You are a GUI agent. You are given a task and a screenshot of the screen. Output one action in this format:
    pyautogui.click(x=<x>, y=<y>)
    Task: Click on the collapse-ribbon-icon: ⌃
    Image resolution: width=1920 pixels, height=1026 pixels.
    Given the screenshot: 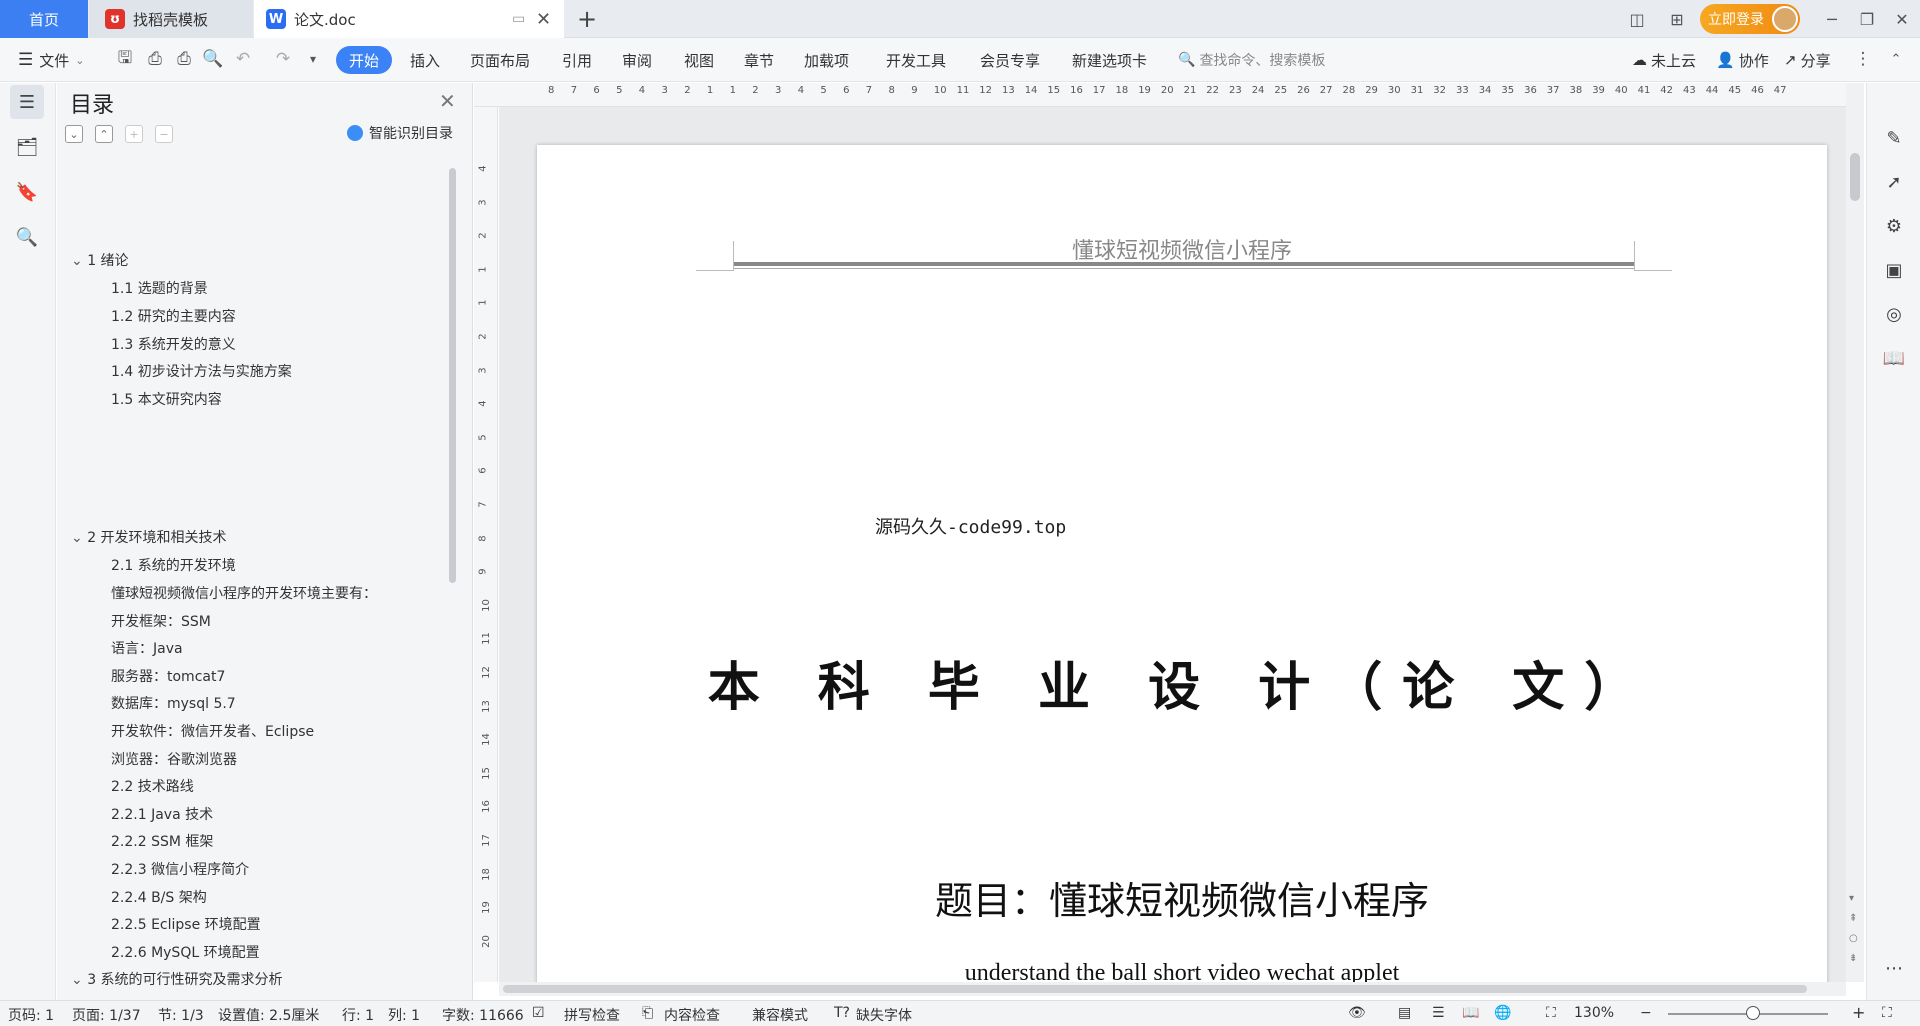 What is the action you would take?
    pyautogui.click(x=1896, y=59)
    